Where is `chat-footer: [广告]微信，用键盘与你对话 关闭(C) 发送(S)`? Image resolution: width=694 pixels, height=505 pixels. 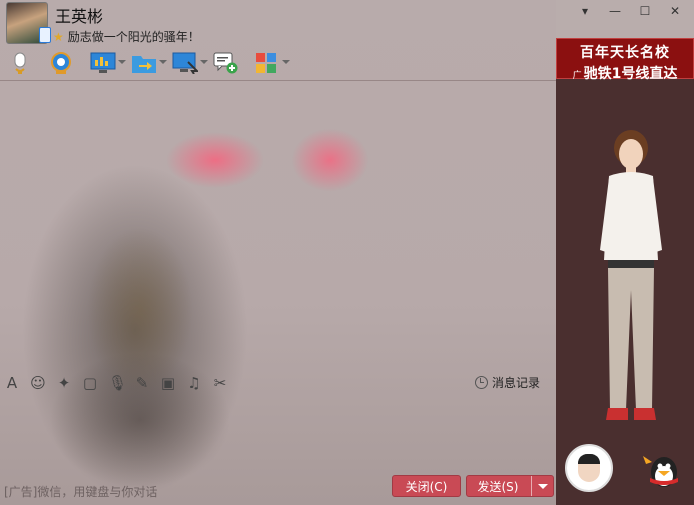
chat-footer: [广告]微信，用键盘与你对话 关闭(C) 发送(S) is located at coordinates (278, 489).